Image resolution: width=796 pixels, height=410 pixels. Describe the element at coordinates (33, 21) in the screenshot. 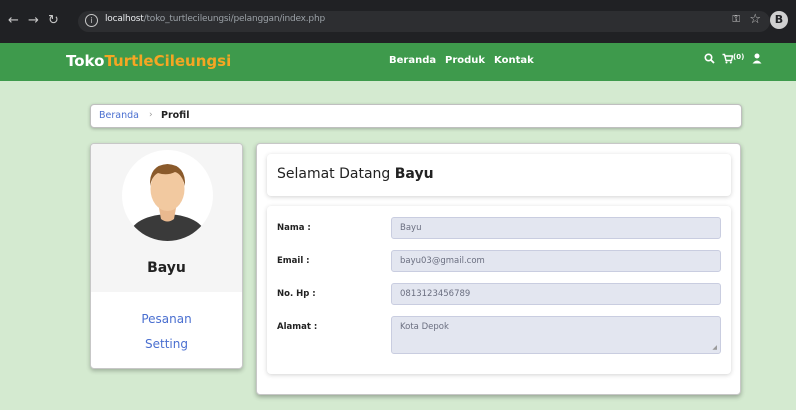

I see `forward-icon: →` at that location.